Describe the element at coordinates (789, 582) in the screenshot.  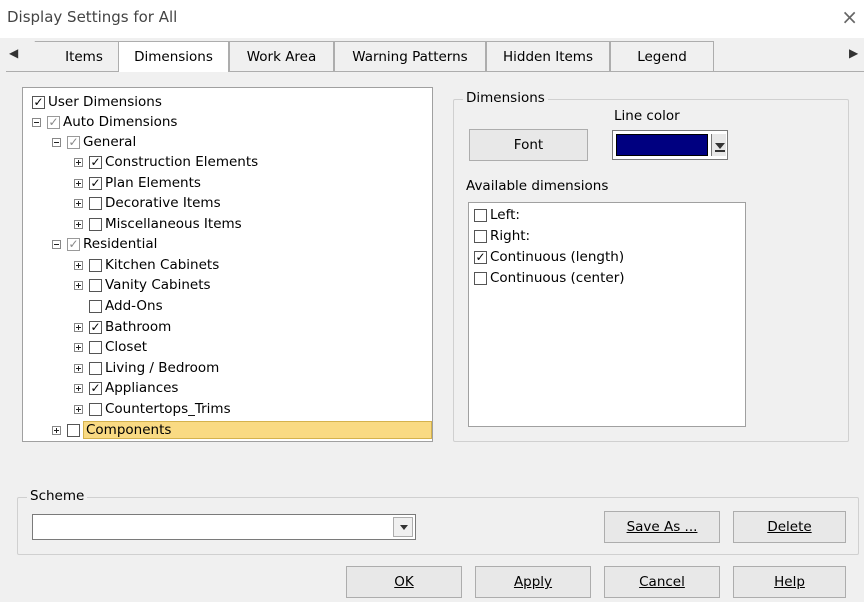
I see `help-button: Help` at that location.